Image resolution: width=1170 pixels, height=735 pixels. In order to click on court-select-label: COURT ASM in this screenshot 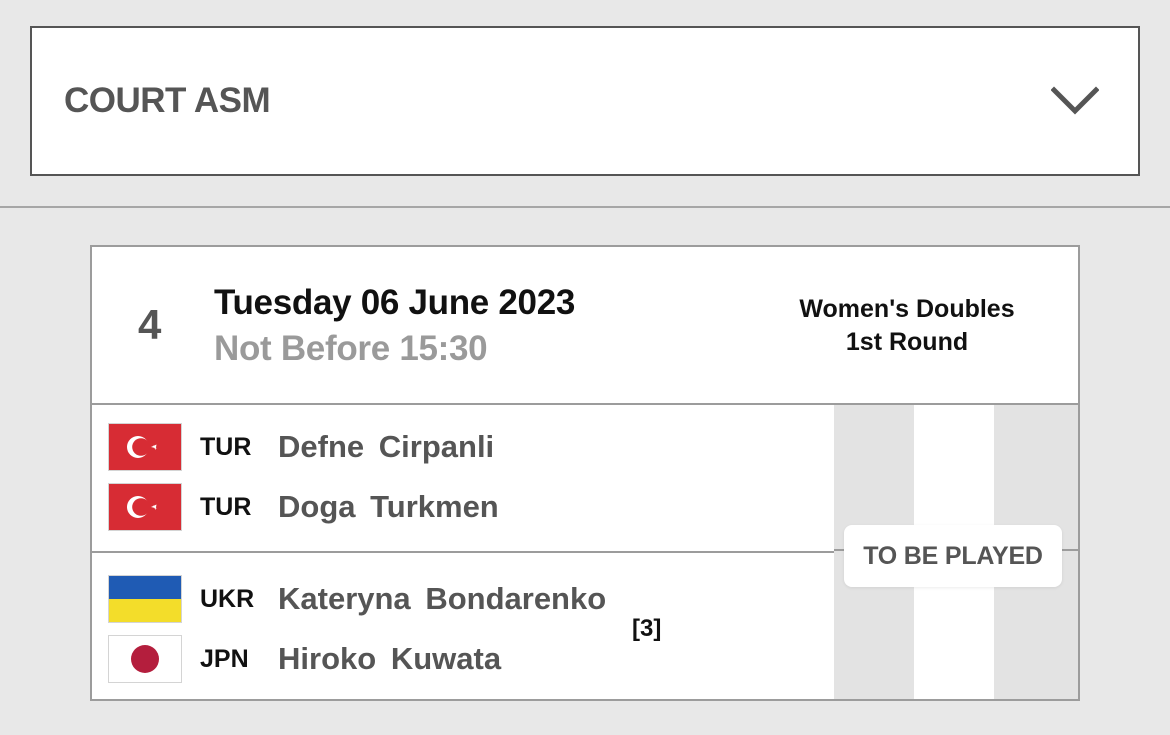, I will do `click(167, 100)`.